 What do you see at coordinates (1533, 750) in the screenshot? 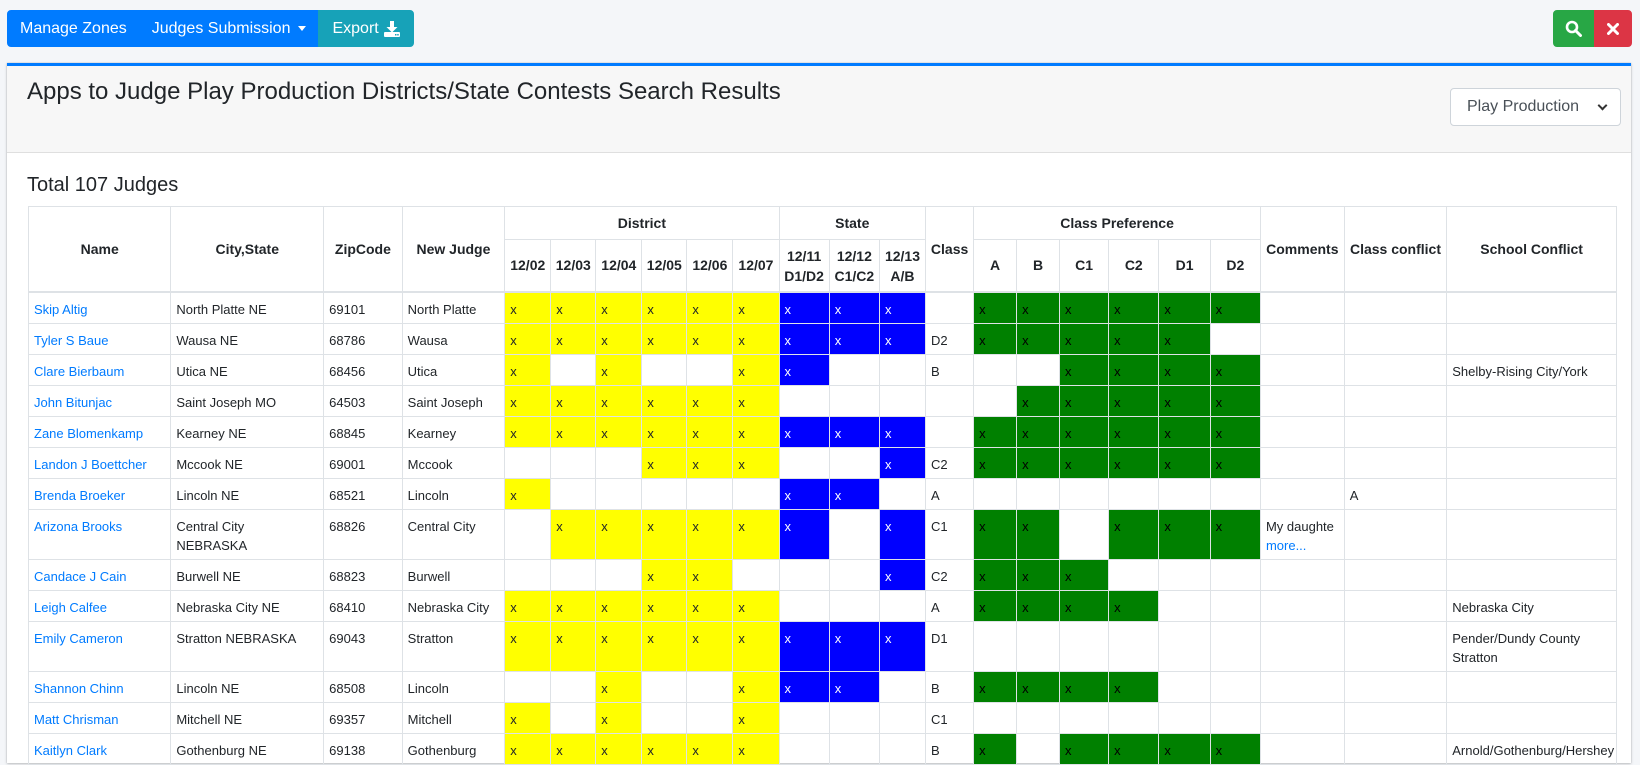
I see `school-conflict-cell-text: Arnold/Gothenburg/Hershey` at bounding box center [1533, 750].